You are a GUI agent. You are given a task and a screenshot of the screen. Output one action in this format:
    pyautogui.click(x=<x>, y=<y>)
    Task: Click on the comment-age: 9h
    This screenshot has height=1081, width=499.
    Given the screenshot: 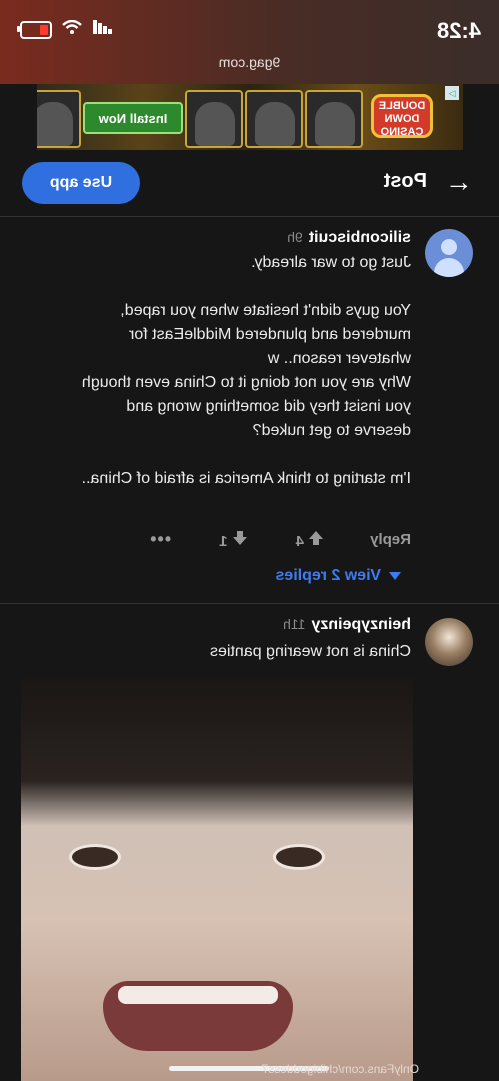 What is the action you would take?
    pyautogui.click(x=295, y=237)
    